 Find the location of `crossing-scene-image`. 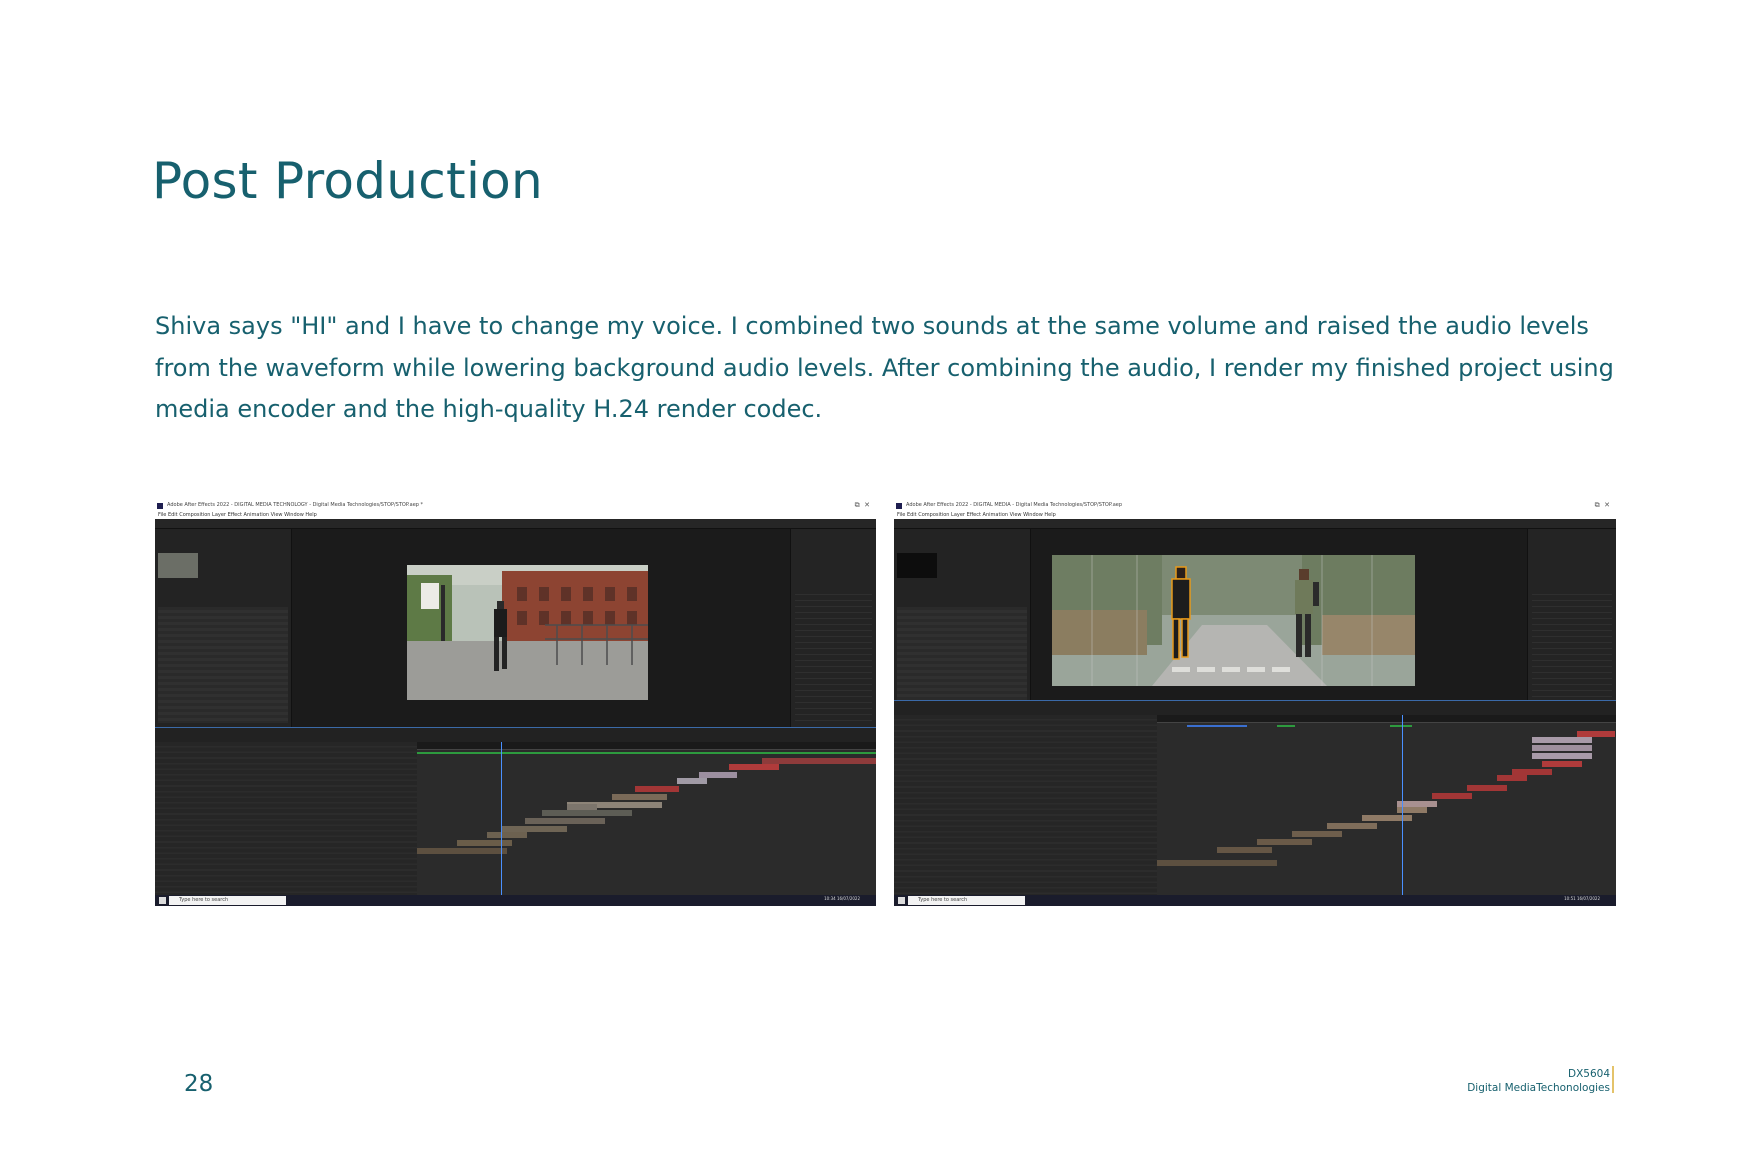

crossing-scene-image is located at coordinates (1233, 620).